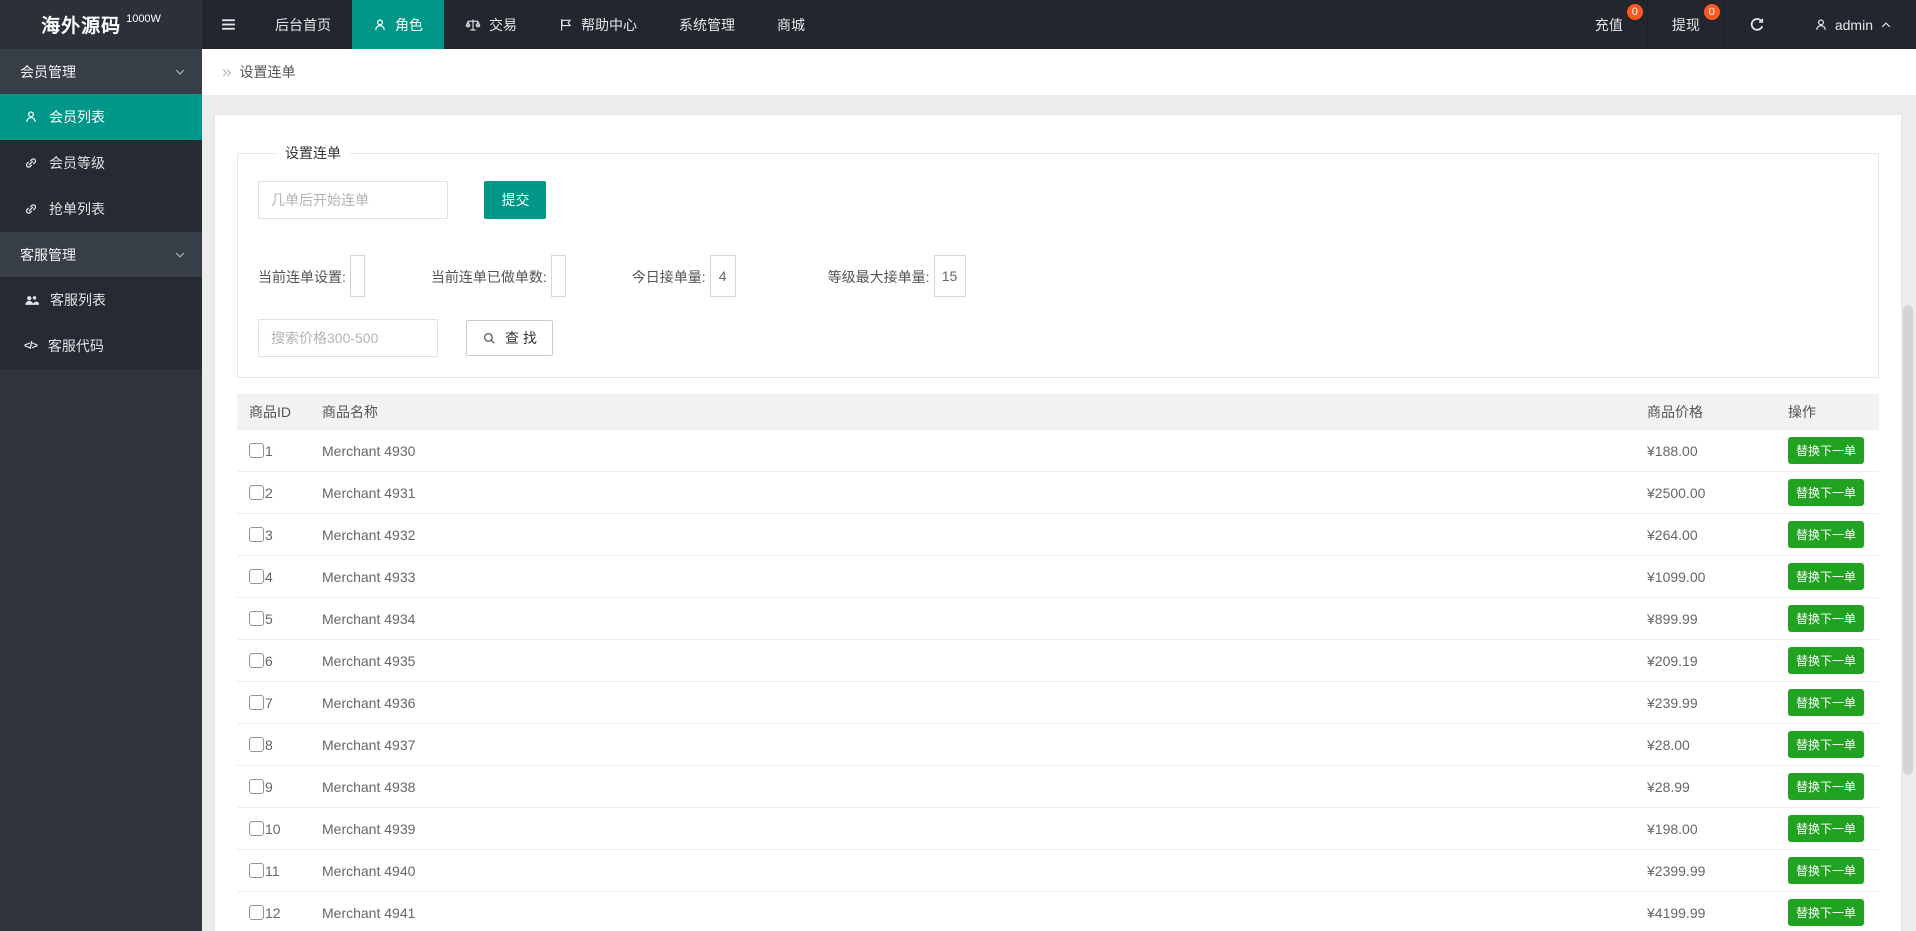 The image size is (1916, 931). Describe the element at coordinates (270, 412) in the screenshot. I see `header-product-id: 商品ID` at that location.